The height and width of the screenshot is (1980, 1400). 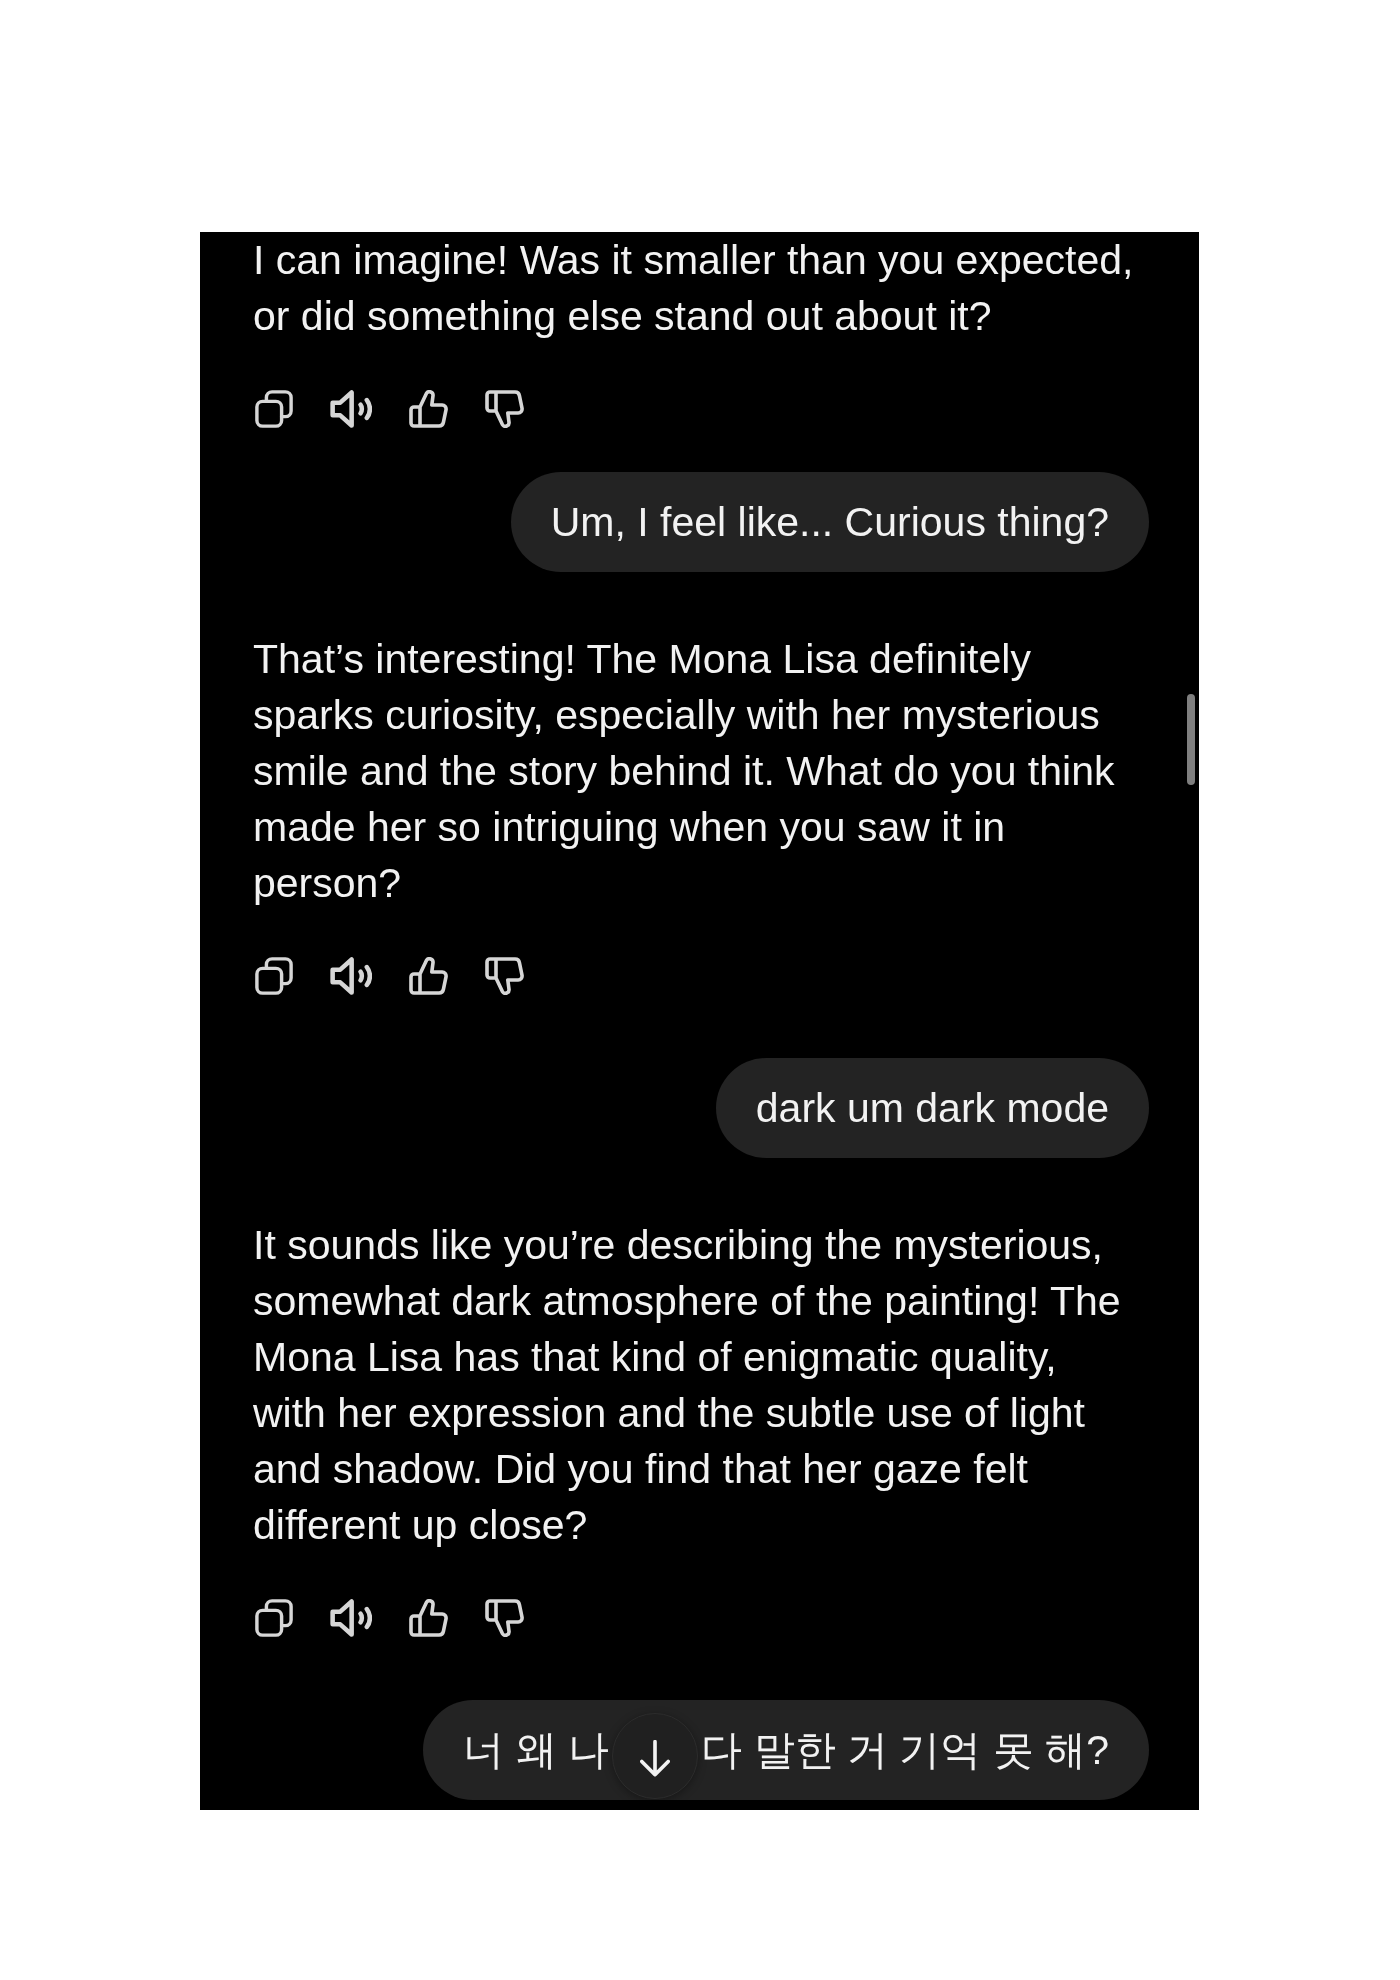 I want to click on message-text: dark um dark mode, so click(x=932, y=1108).